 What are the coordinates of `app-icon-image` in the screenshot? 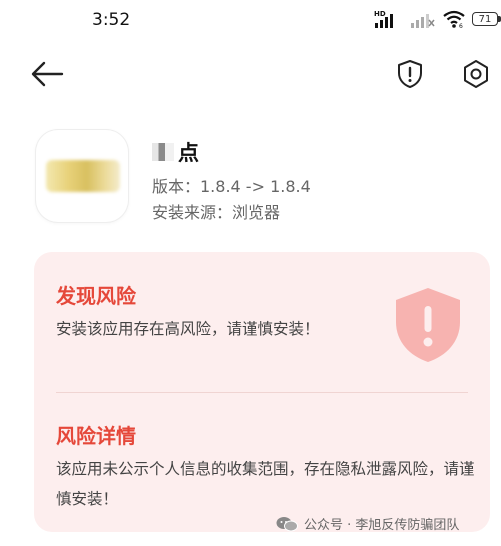 It's located at (83, 176).